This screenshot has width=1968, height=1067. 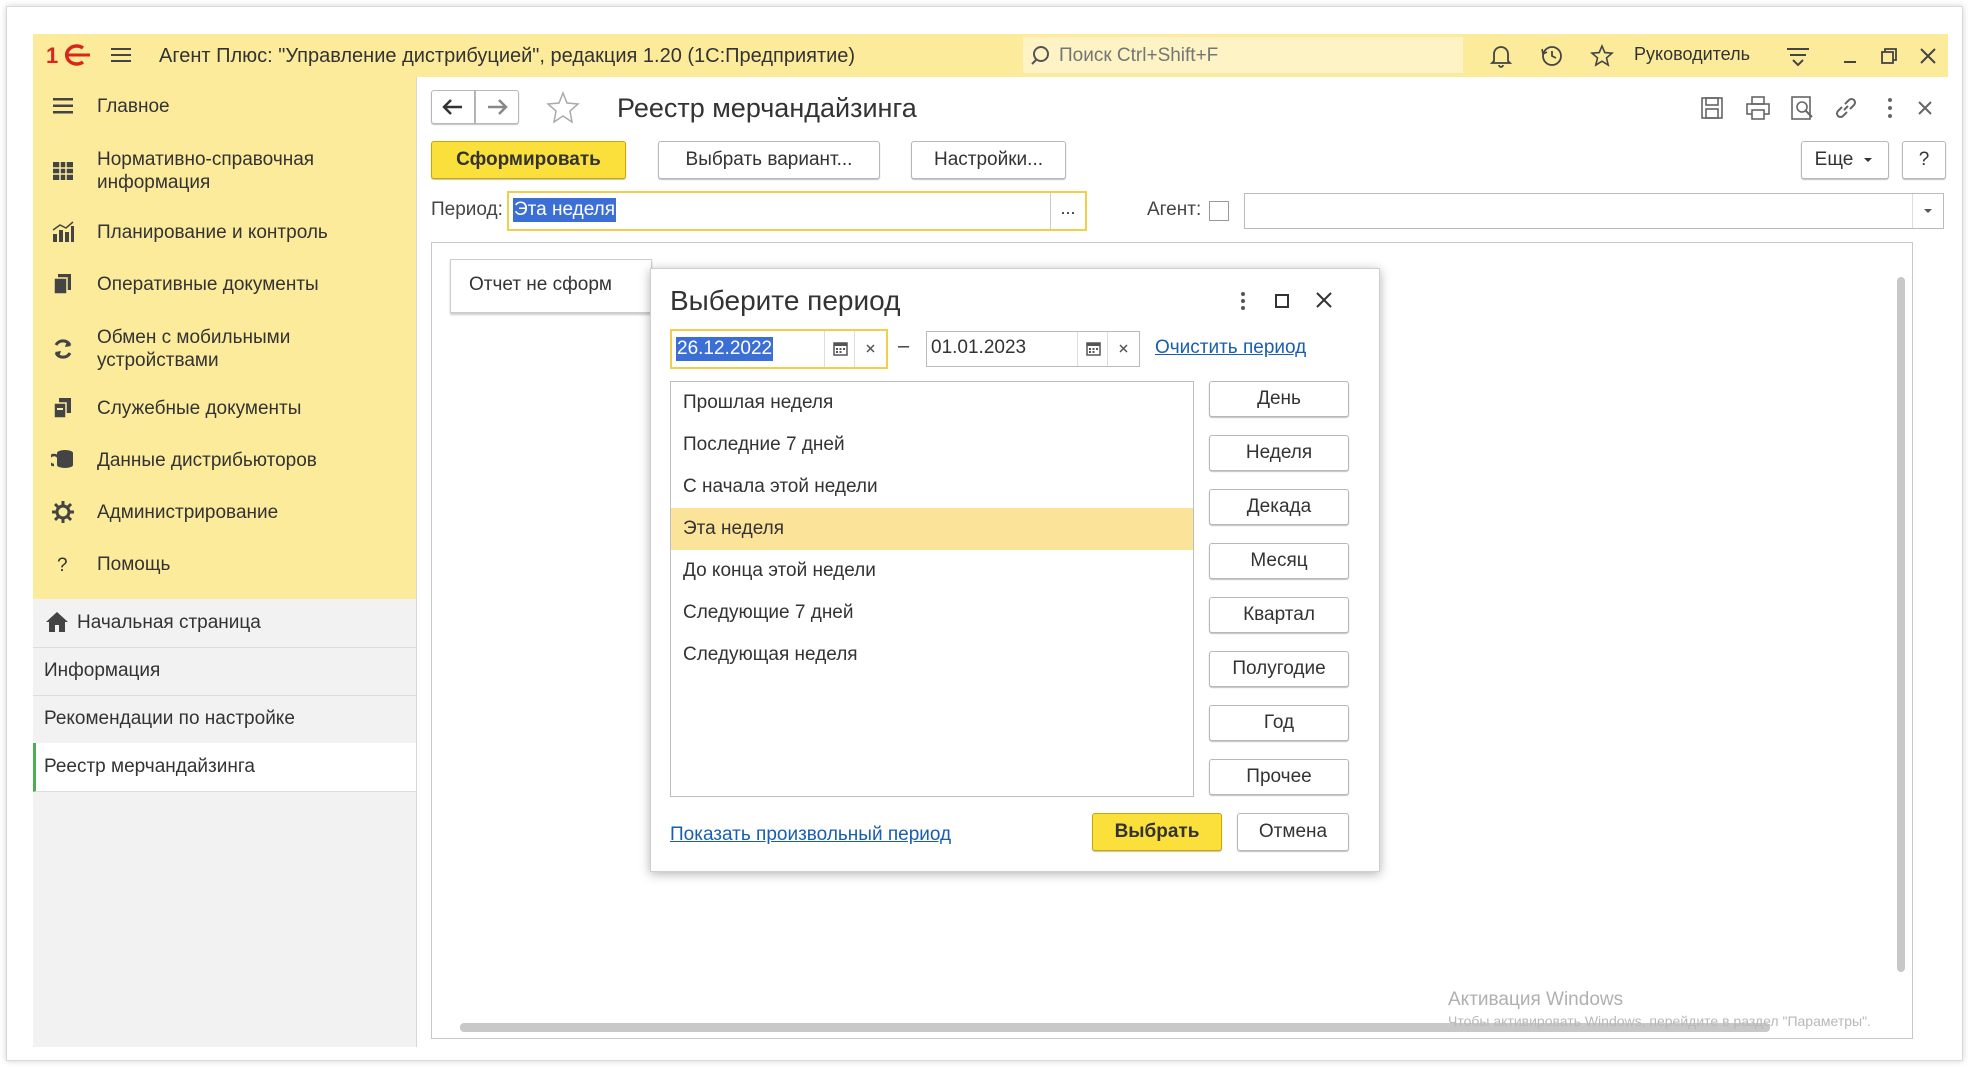 I want to click on service-docs-icon, so click(x=62, y=408).